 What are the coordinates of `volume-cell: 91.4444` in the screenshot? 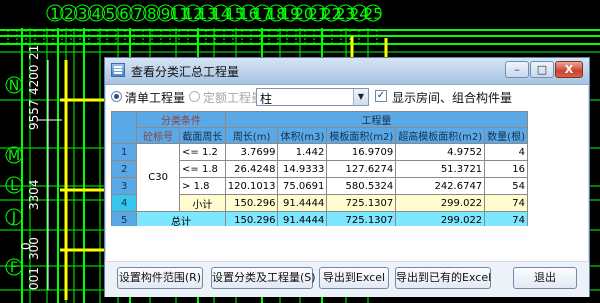 It's located at (302, 203).